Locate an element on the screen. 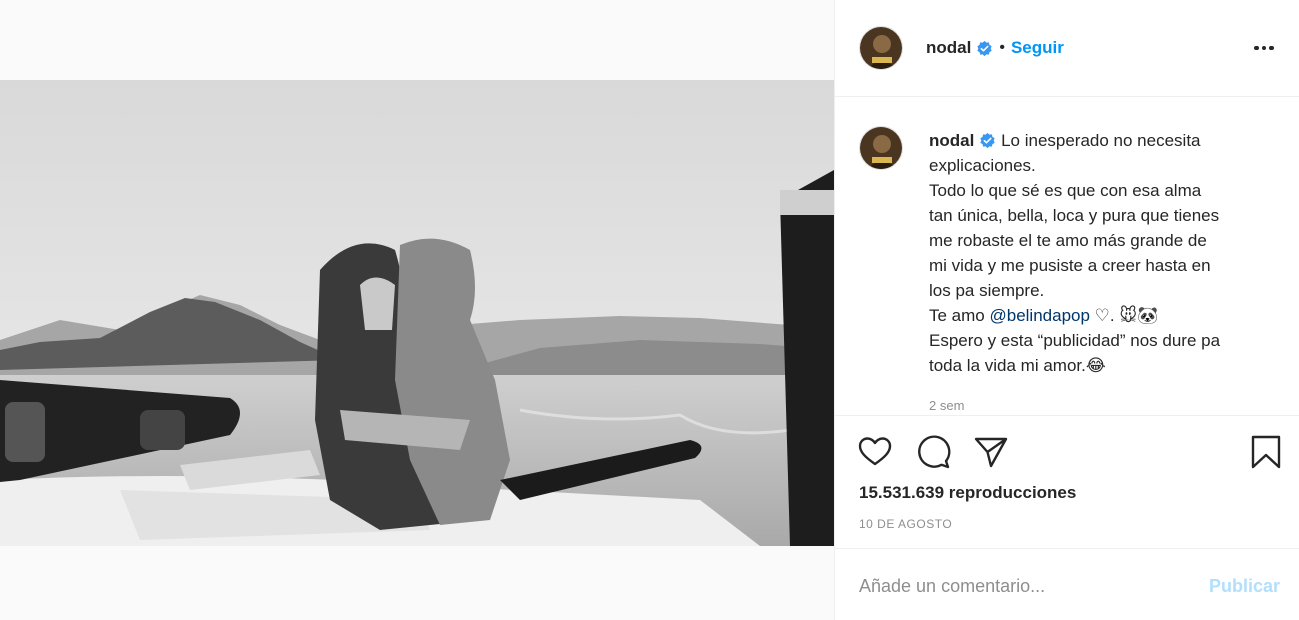  caption-text: Lo inesperado no necesita is located at coordinates (1101, 140).